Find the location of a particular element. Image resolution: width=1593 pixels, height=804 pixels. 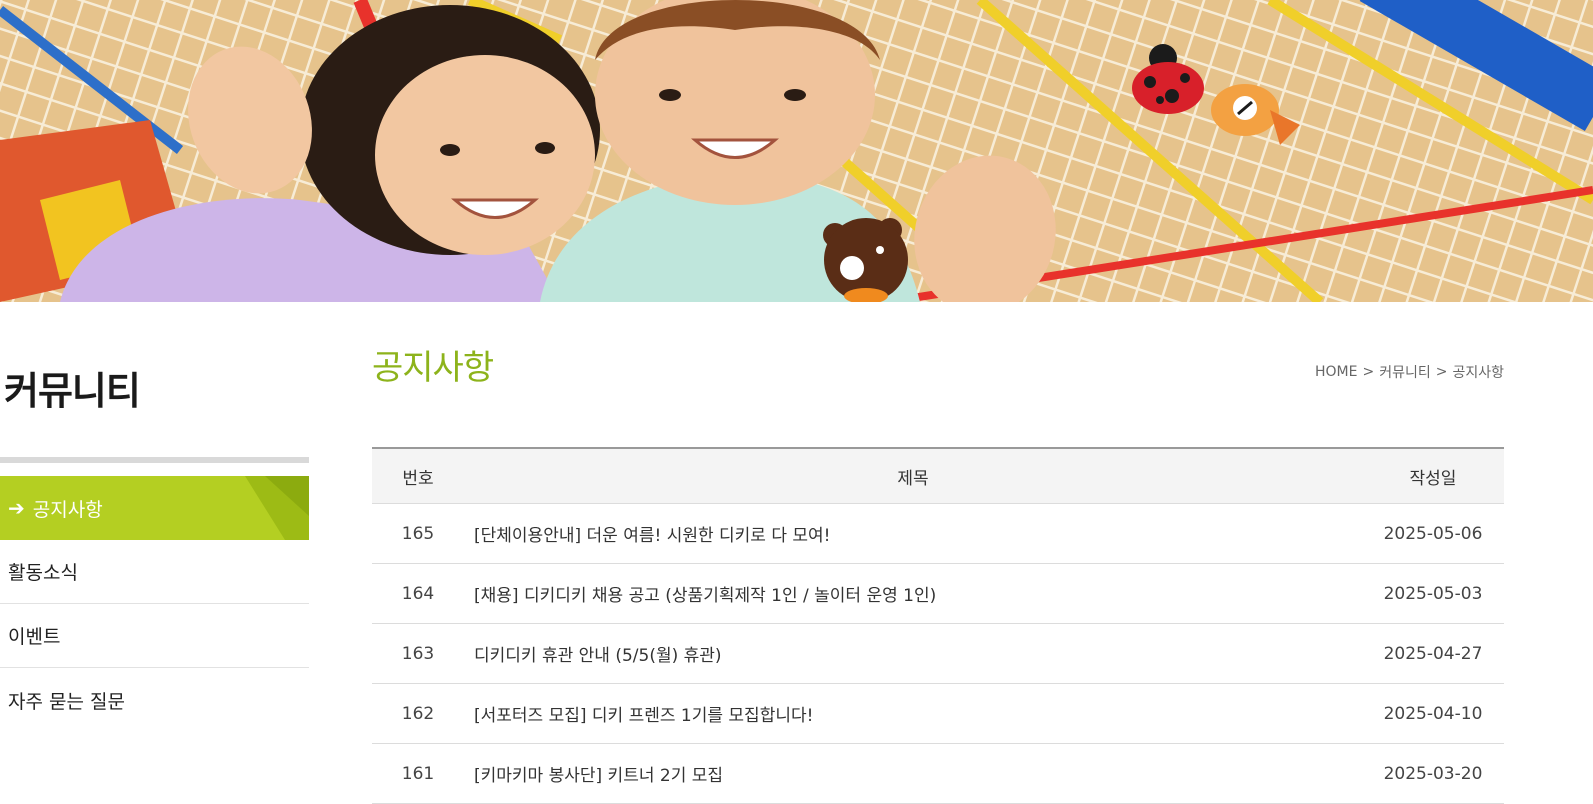

sidebar-item-activity-news: 활동소식 is located at coordinates (154, 572).